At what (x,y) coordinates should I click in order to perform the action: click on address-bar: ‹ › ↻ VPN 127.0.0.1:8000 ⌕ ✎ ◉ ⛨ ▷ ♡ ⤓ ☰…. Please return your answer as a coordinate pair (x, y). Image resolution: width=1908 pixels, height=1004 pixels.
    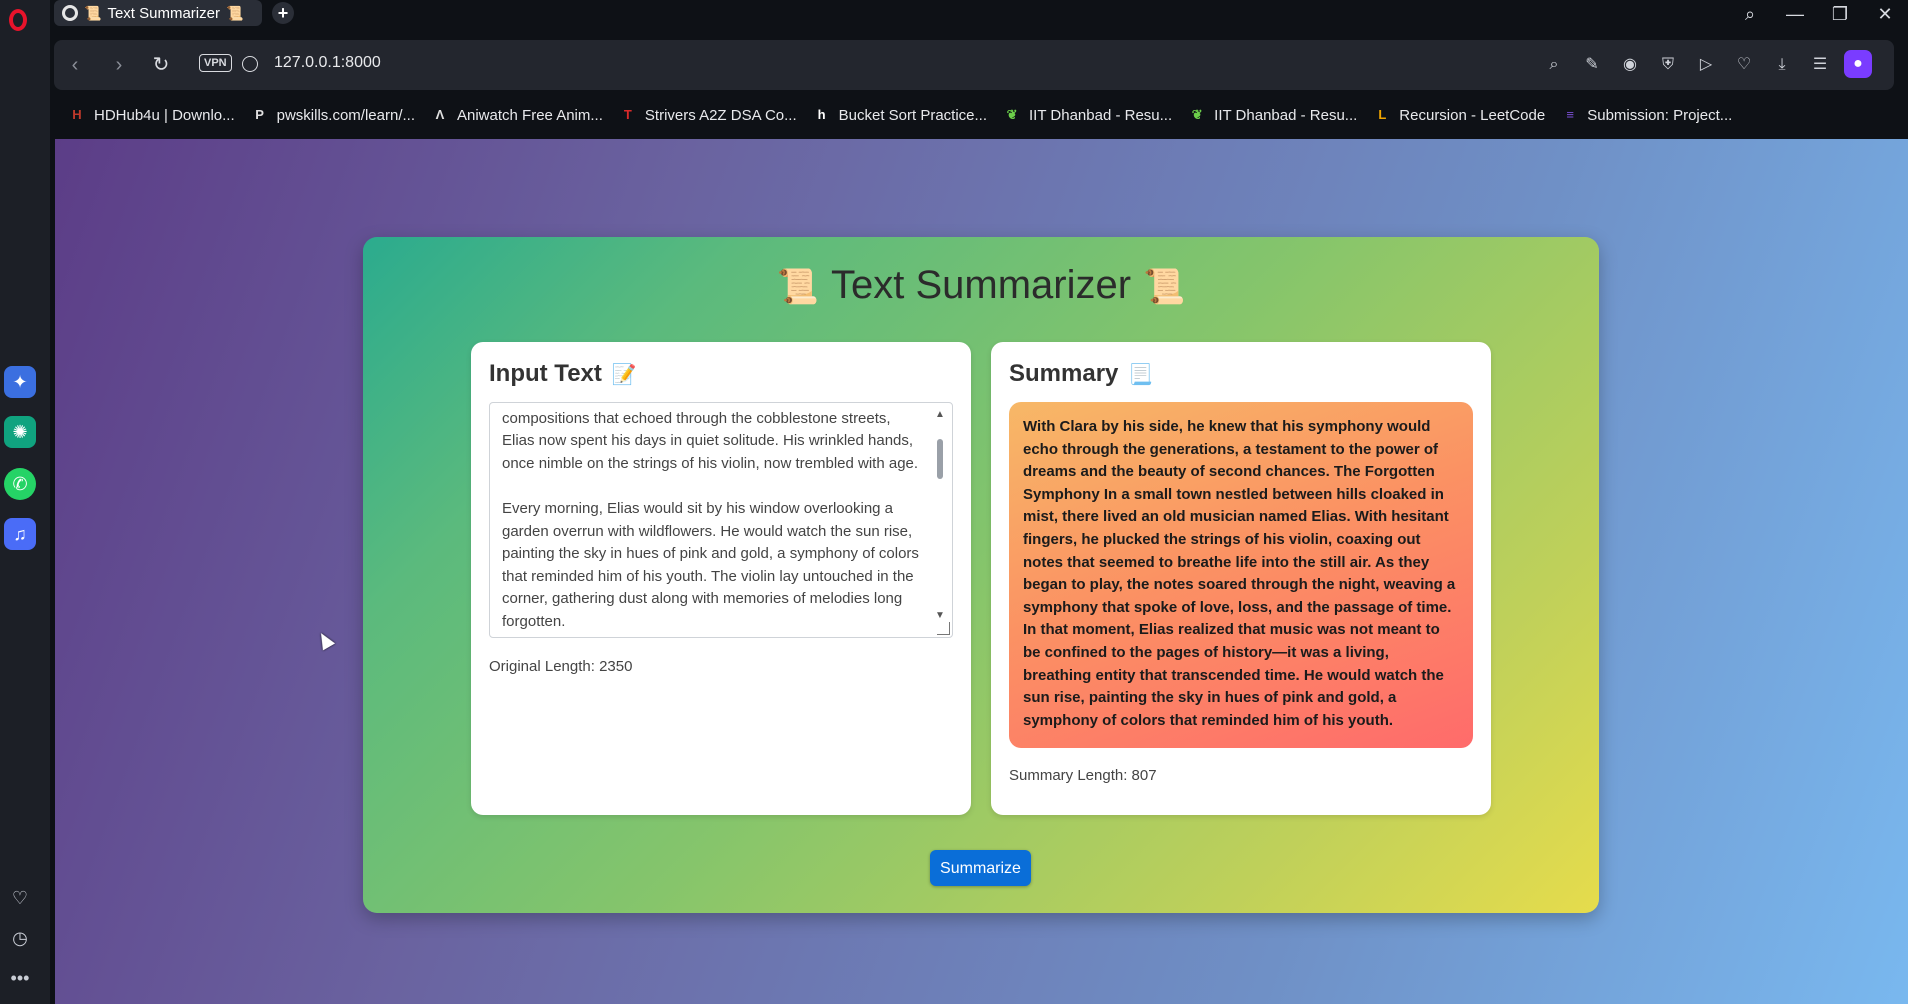
    Looking at the image, I should click on (974, 65).